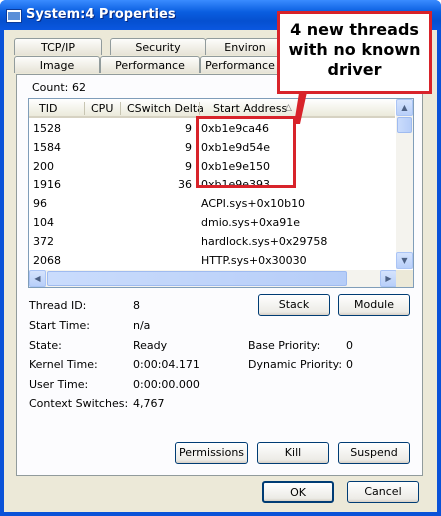  I want to click on annotation-text: 4 new threads with no known driver, so click(354, 49).